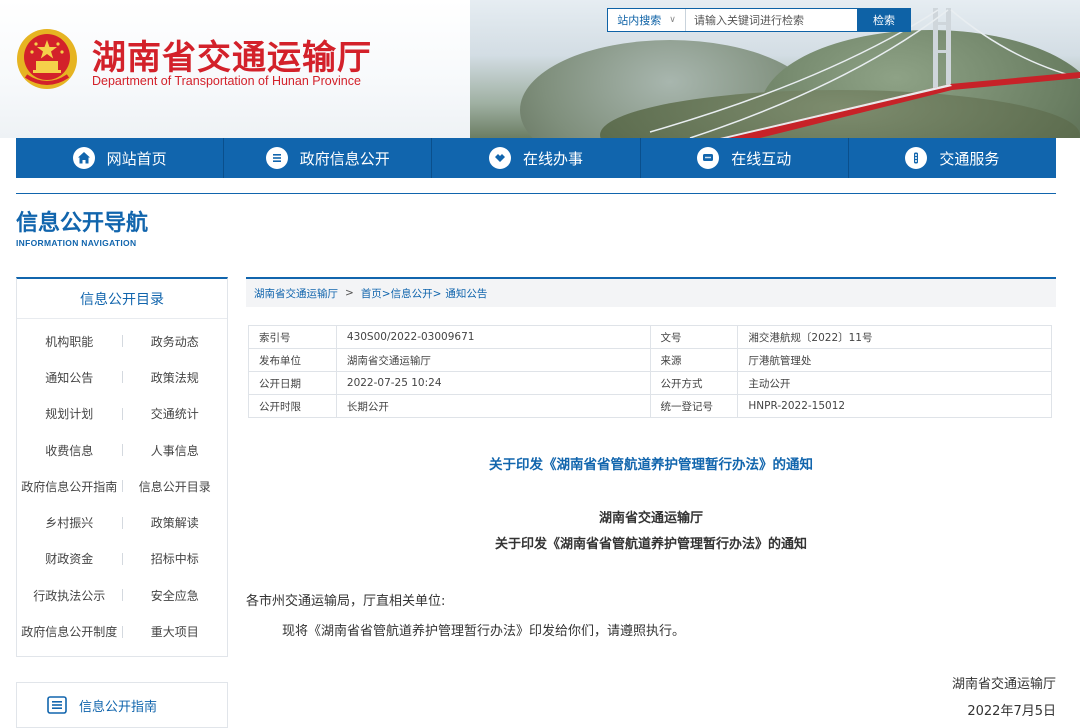 The height and width of the screenshot is (728, 1080). I want to click on sidebar-row: 政府信息公开制度 重大项目, so click(122, 631).